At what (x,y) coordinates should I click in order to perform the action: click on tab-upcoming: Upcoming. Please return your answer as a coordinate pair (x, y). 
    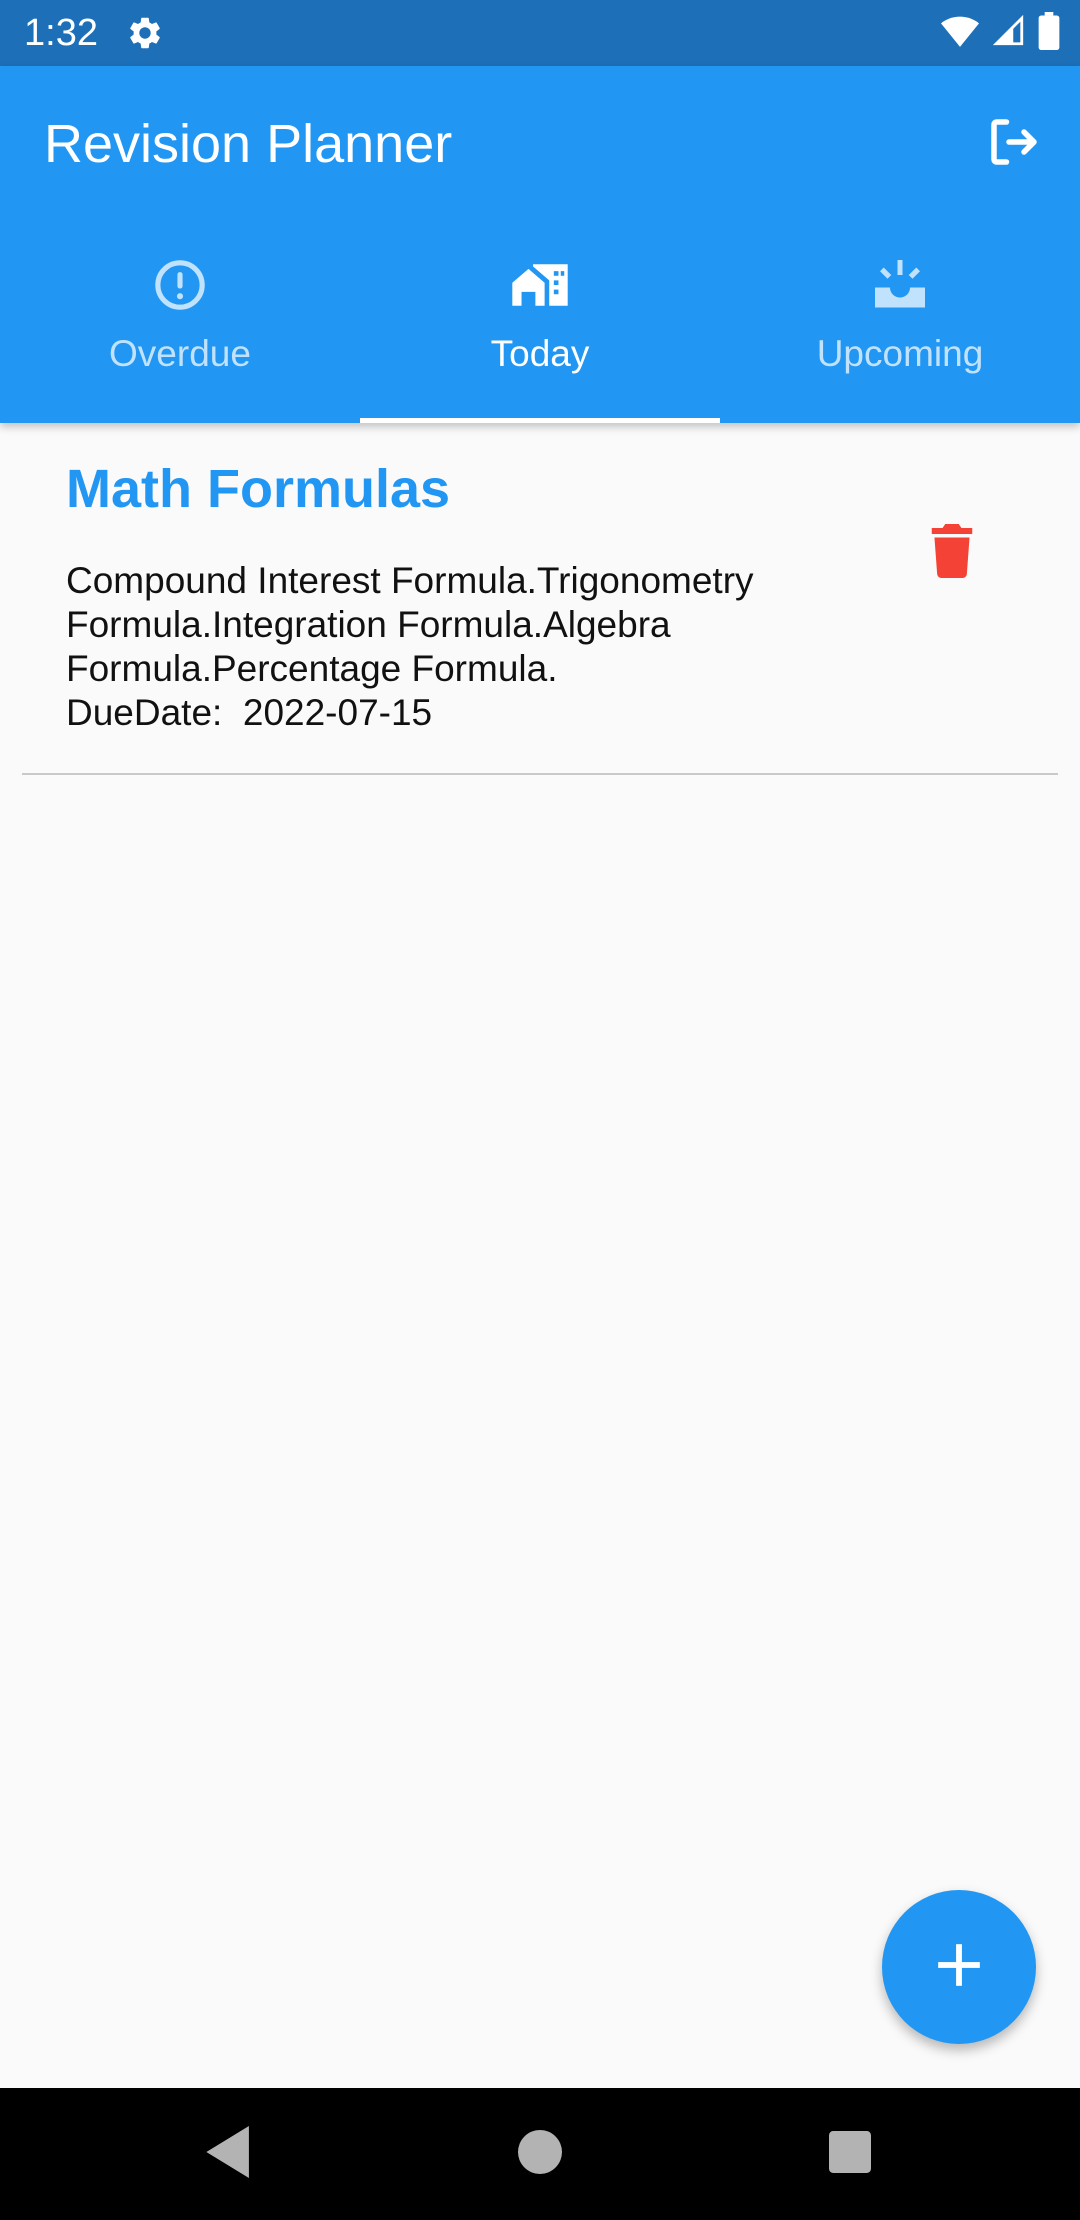
    Looking at the image, I should click on (900, 328).